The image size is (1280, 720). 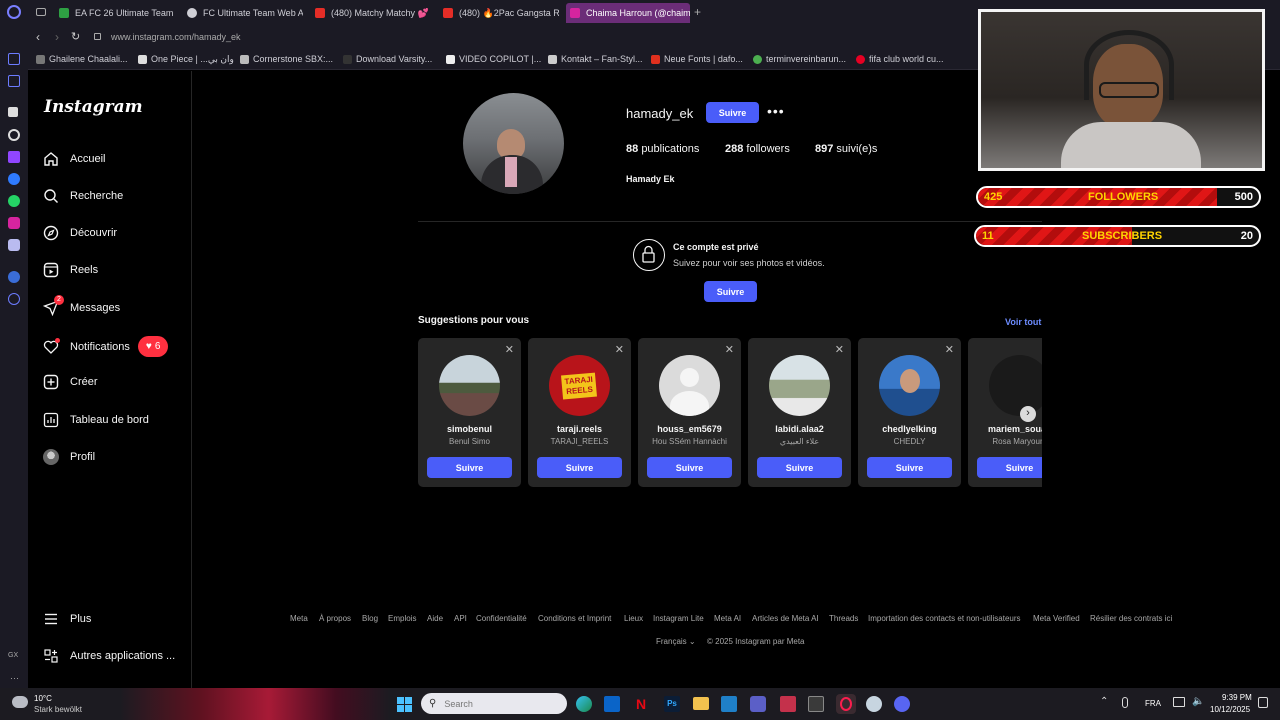 I want to click on network-icon, so click(x=1179, y=702).